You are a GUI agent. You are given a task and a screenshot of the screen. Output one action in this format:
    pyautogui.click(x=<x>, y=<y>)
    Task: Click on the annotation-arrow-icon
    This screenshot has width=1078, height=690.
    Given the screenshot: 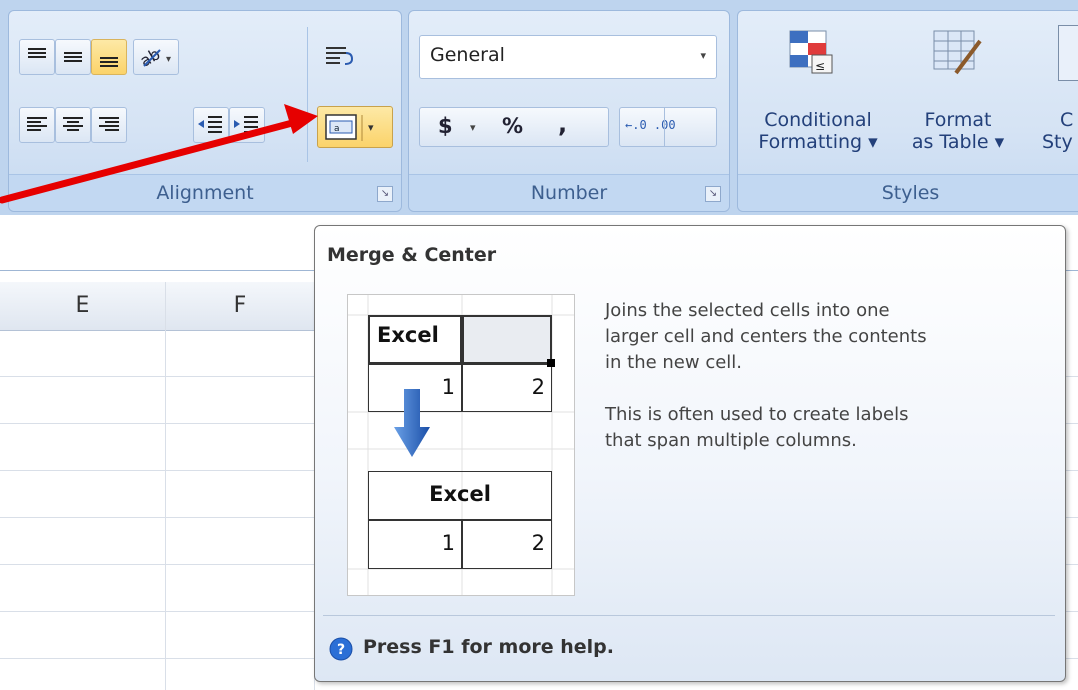 What is the action you would take?
    pyautogui.click(x=159, y=154)
    